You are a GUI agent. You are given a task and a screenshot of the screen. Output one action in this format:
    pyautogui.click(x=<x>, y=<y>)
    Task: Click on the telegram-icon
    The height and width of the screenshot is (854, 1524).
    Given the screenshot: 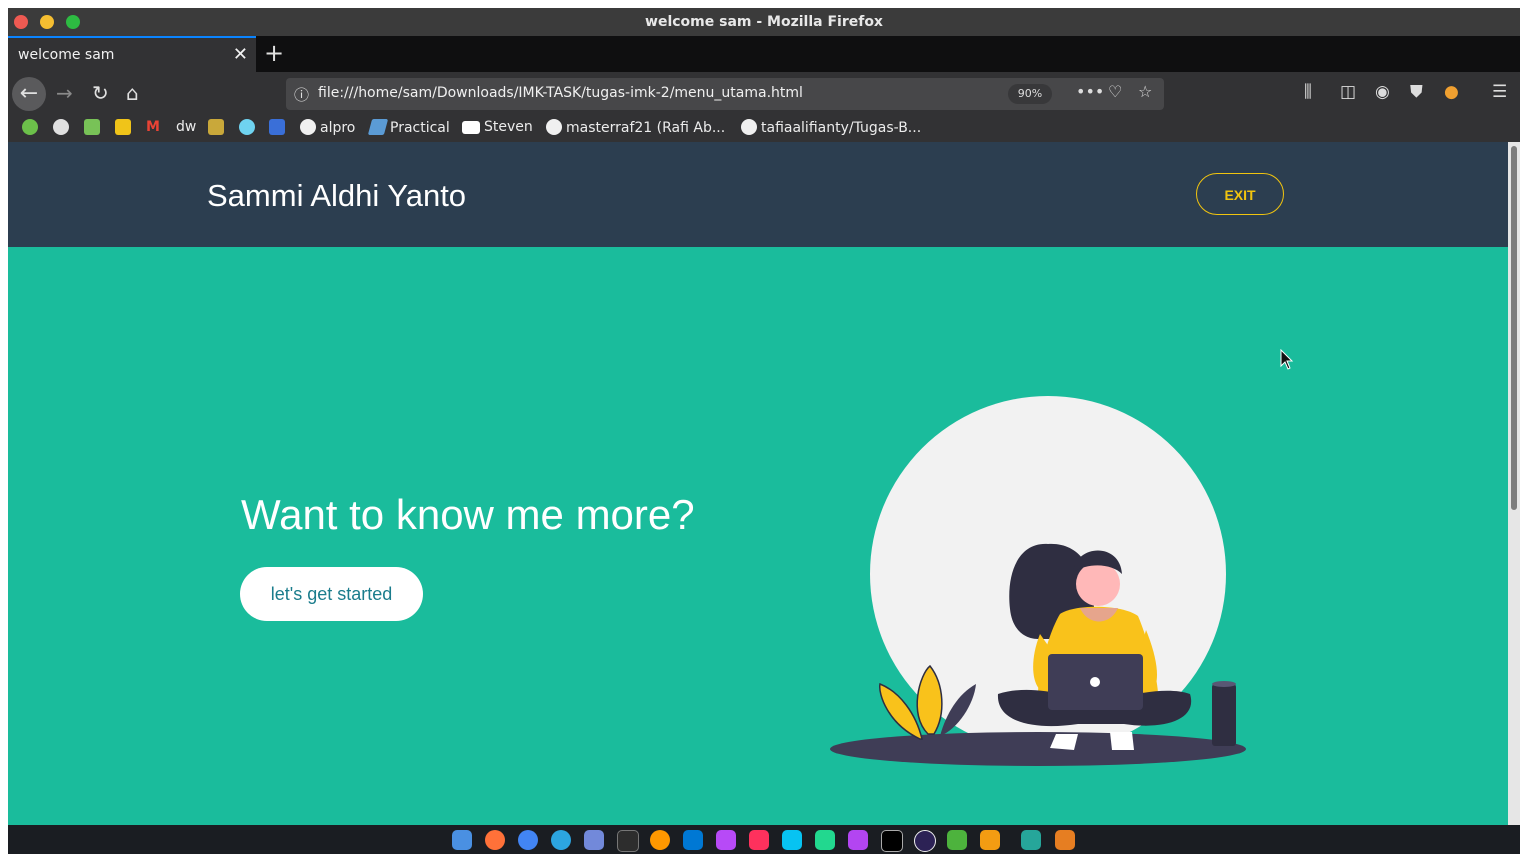 What is the action you would take?
    pyautogui.click(x=561, y=840)
    